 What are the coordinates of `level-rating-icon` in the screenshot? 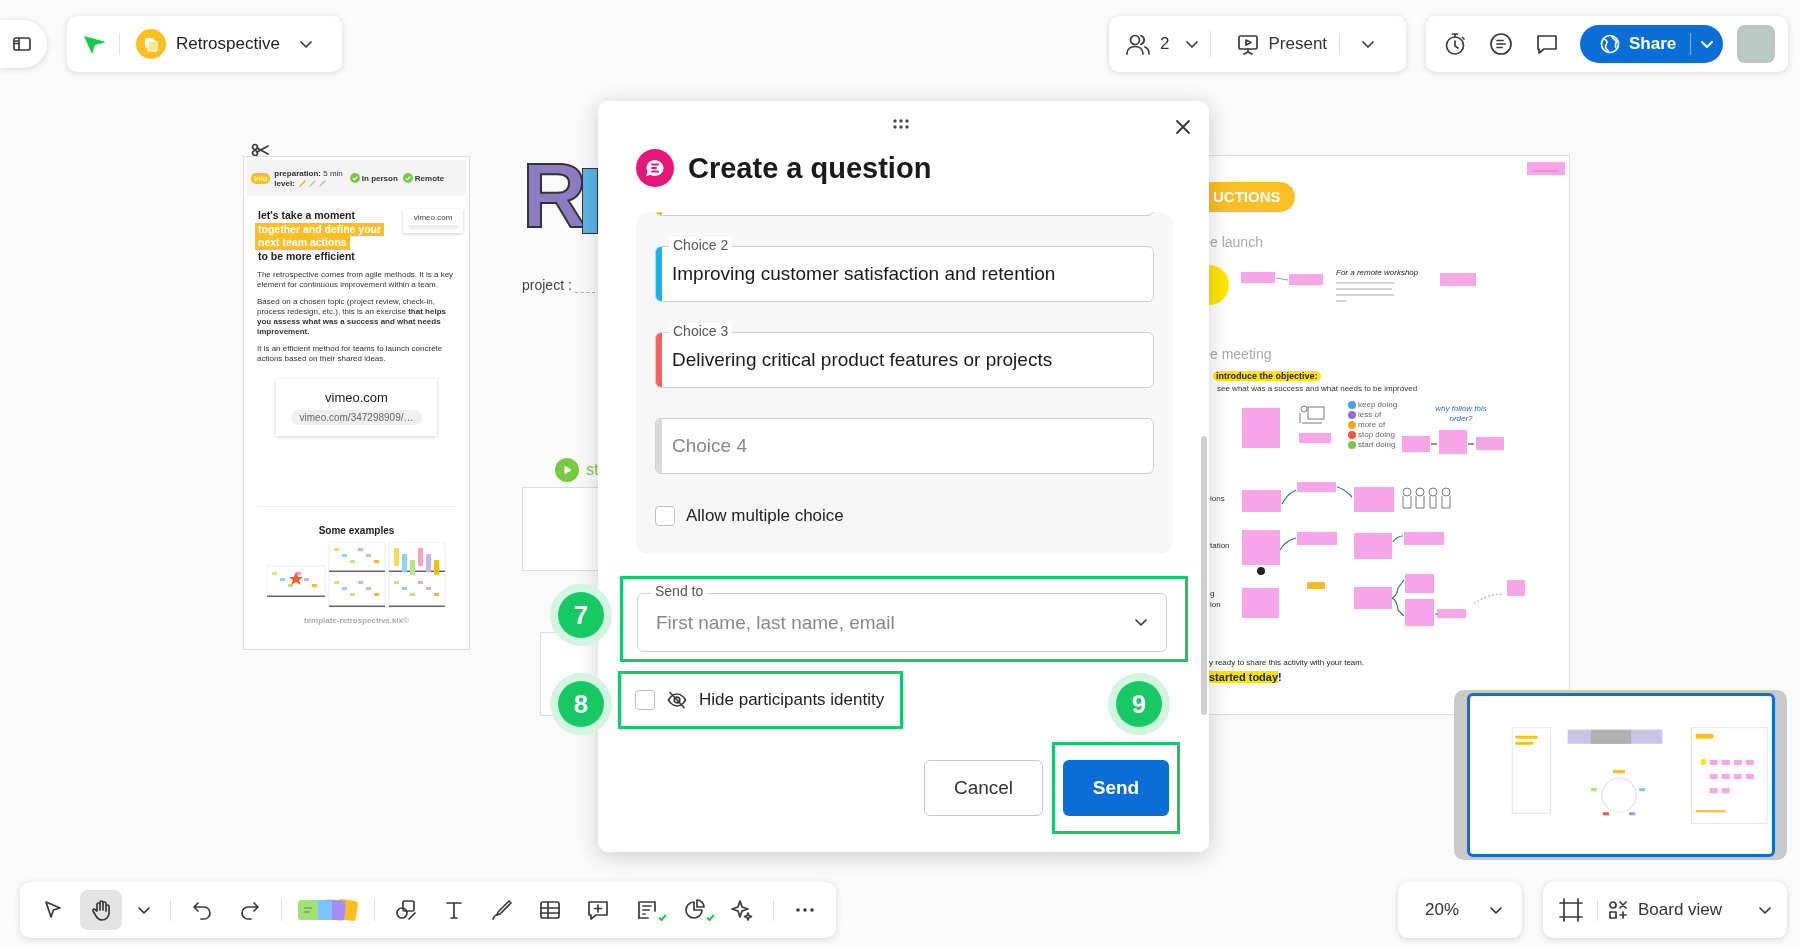 It's located at (312, 183).